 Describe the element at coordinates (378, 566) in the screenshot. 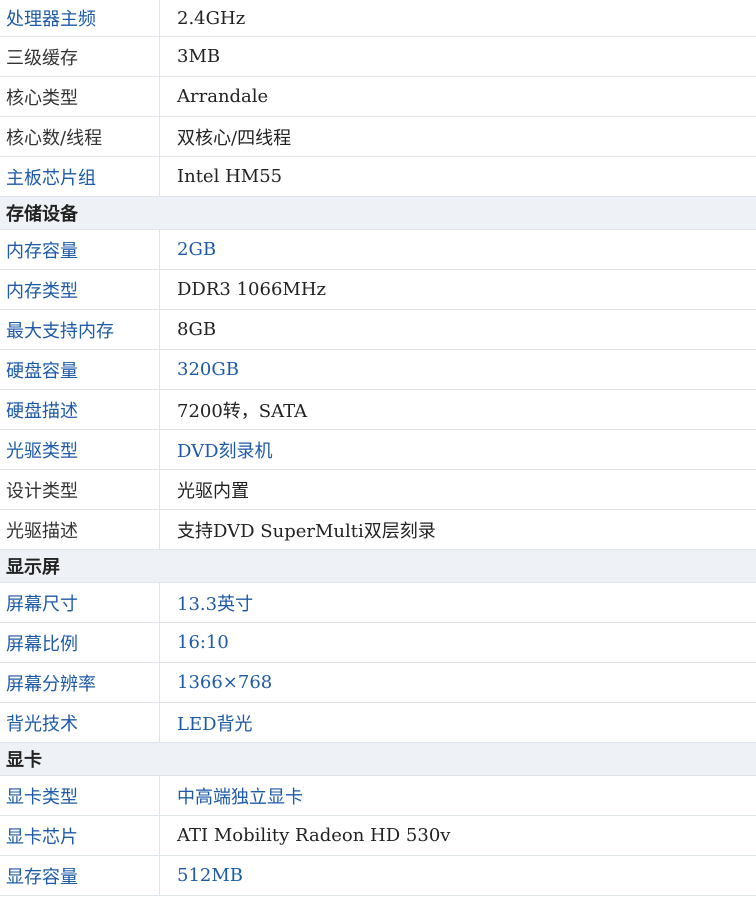

I see `section-header-display: 显示屏` at that location.